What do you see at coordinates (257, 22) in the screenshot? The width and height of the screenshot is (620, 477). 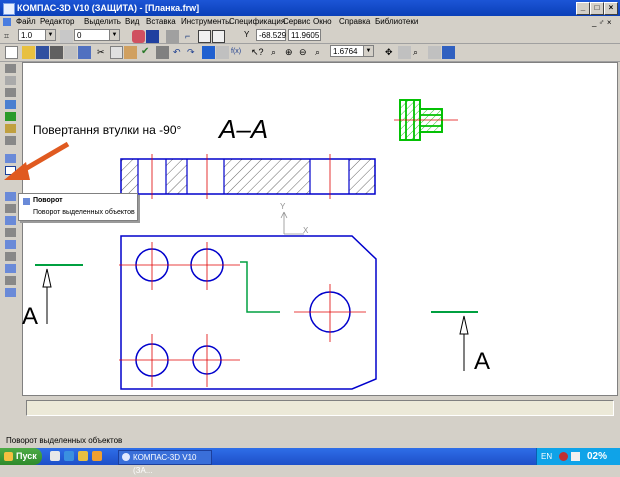 I see `menu-specification: Спецификация` at bounding box center [257, 22].